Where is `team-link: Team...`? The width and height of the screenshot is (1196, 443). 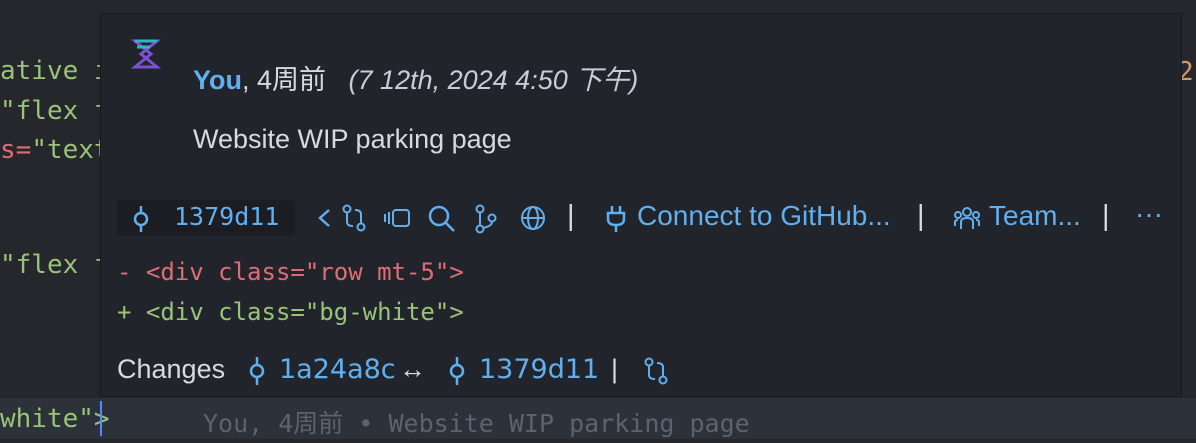 team-link: Team... is located at coordinates (1035, 216).